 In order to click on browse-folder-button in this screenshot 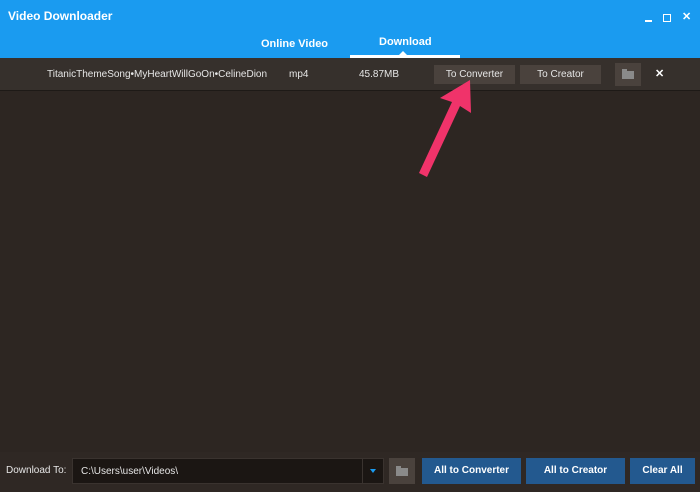, I will do `click(402, 471)`.